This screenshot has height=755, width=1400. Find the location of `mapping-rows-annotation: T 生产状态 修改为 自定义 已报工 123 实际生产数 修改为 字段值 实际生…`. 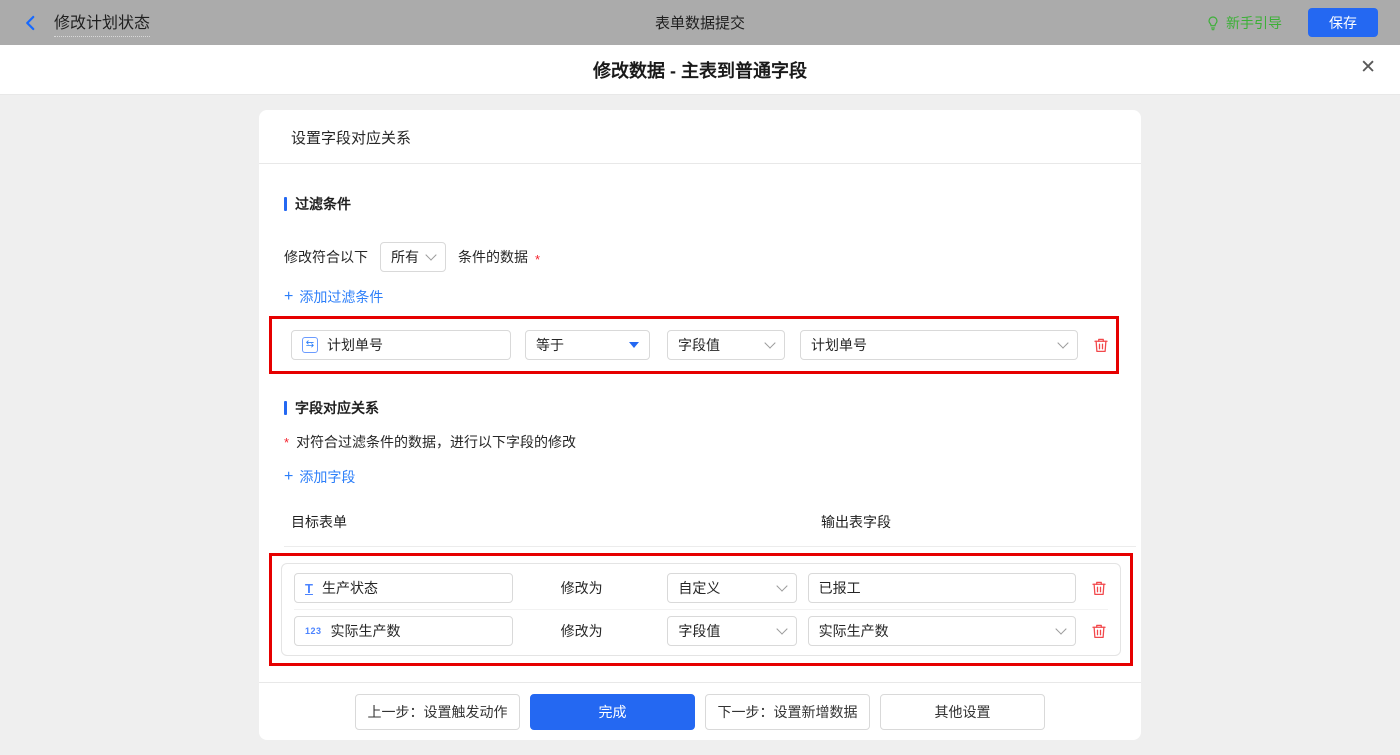

mapping-rows-annotation: T 生产状态 修改为 自定义 已报工 123 实际生产数 修改为 字段值 实际生… is located at coordinates (701, 609).